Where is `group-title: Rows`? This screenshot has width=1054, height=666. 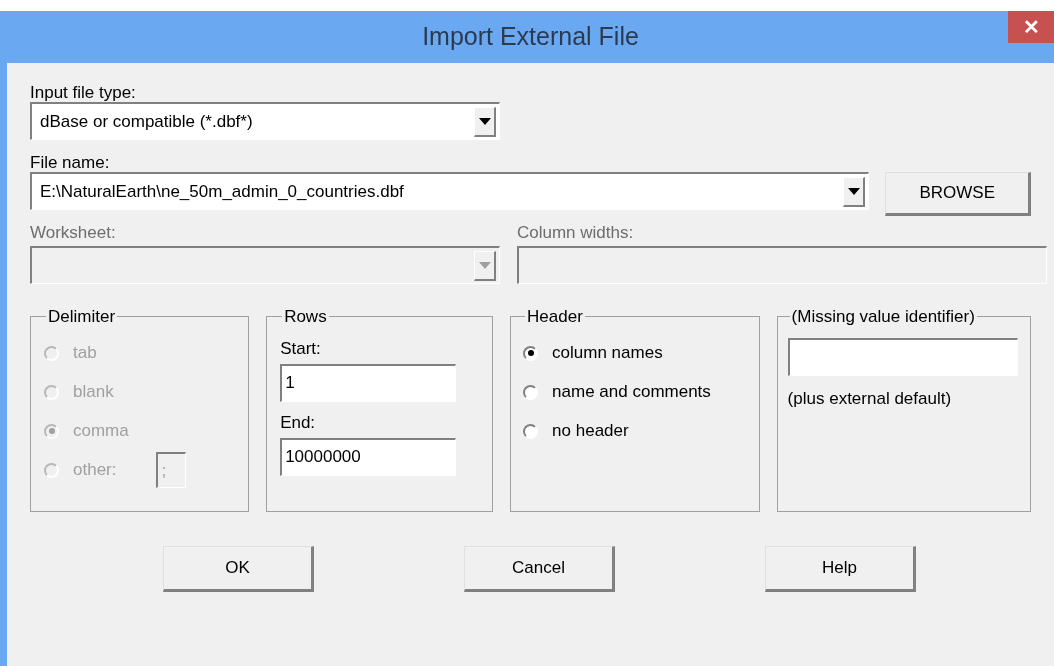 group-title: Rows is located at coordinates (305, 316).